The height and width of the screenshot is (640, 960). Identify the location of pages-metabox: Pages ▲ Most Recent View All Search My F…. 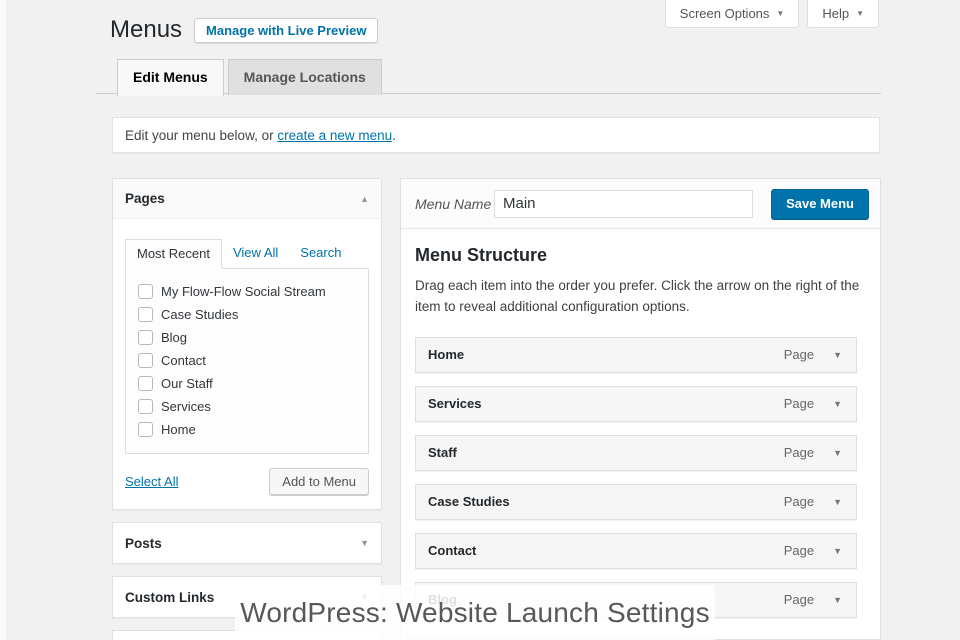
(247, 344).